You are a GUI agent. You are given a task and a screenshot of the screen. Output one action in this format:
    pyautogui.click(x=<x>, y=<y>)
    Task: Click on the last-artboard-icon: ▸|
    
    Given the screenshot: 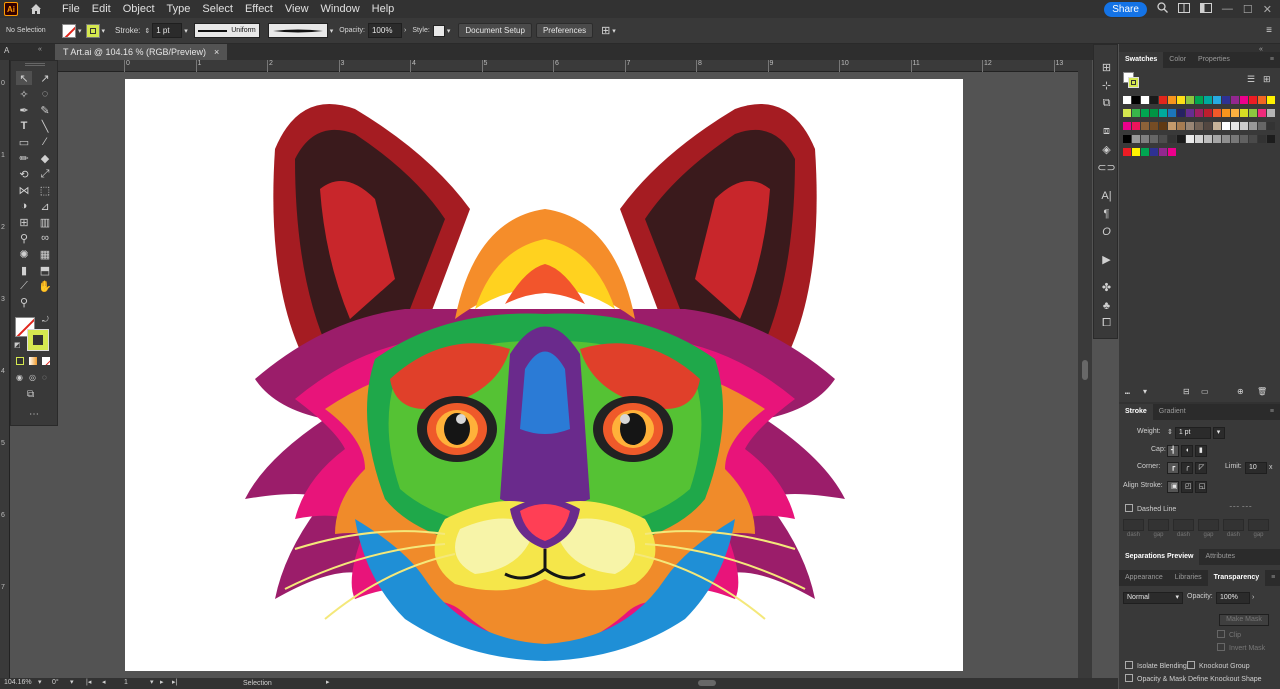 What is the action you would take?
    pyautogui.click(x=174, y=682)
    